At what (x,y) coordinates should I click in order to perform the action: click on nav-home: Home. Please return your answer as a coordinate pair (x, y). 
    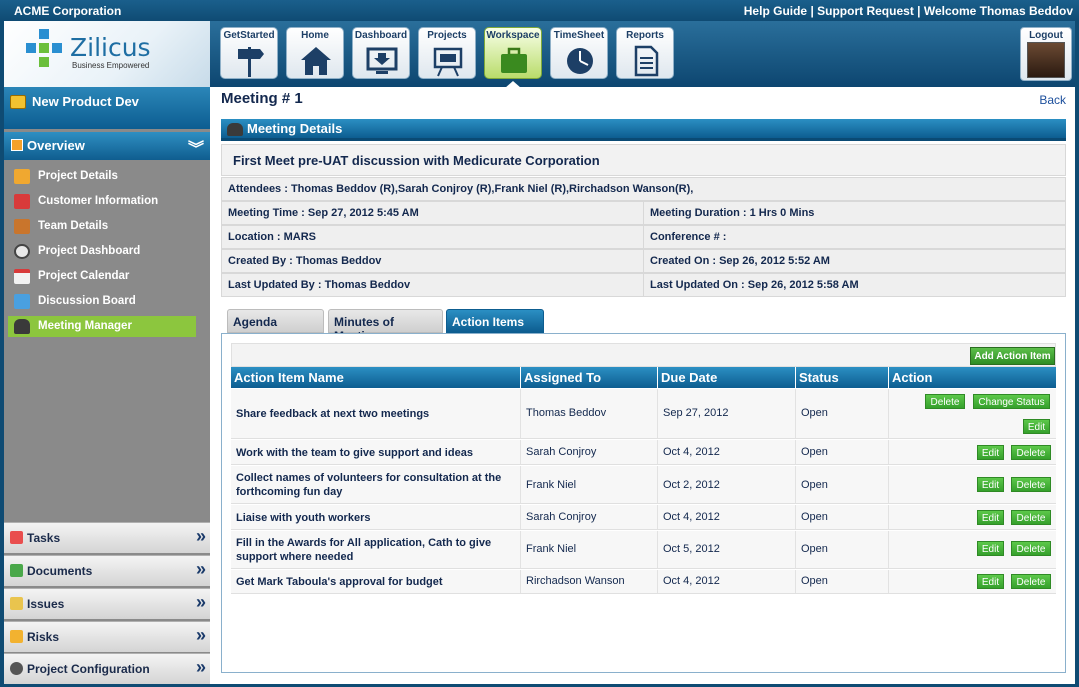
    Looking at the image, I should click on (315, 53).